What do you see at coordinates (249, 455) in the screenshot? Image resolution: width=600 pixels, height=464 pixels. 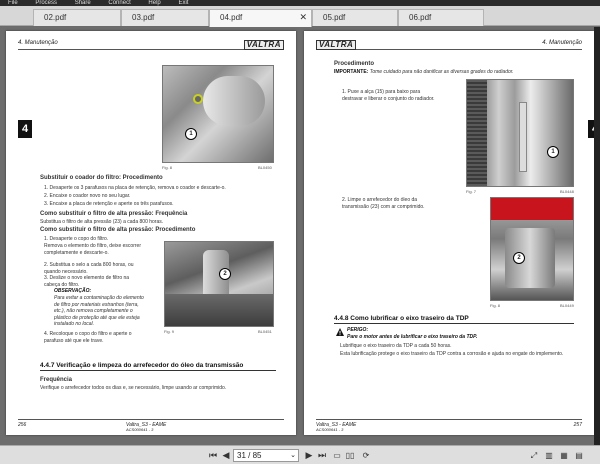 I see `page-number-value: 31 / 85` at bounding box center [249, 455].